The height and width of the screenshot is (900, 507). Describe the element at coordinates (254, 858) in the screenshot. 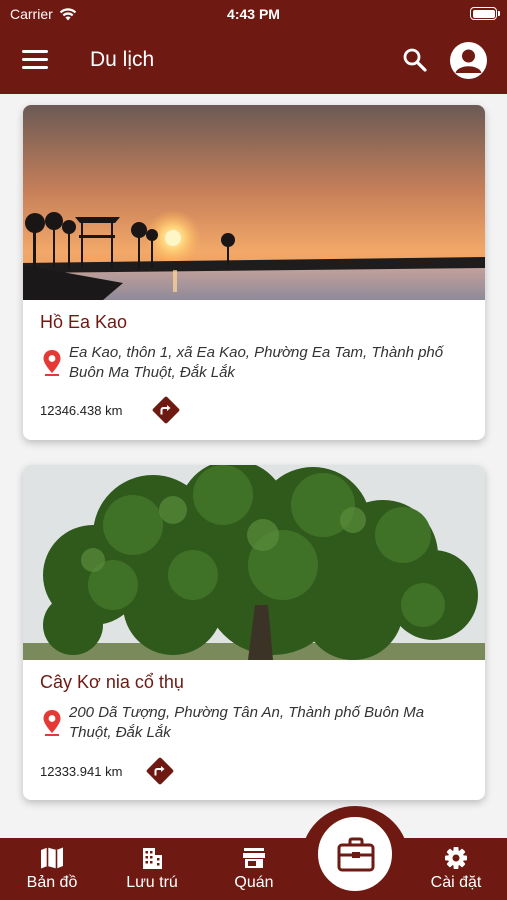

I see `store-icon` at that location.